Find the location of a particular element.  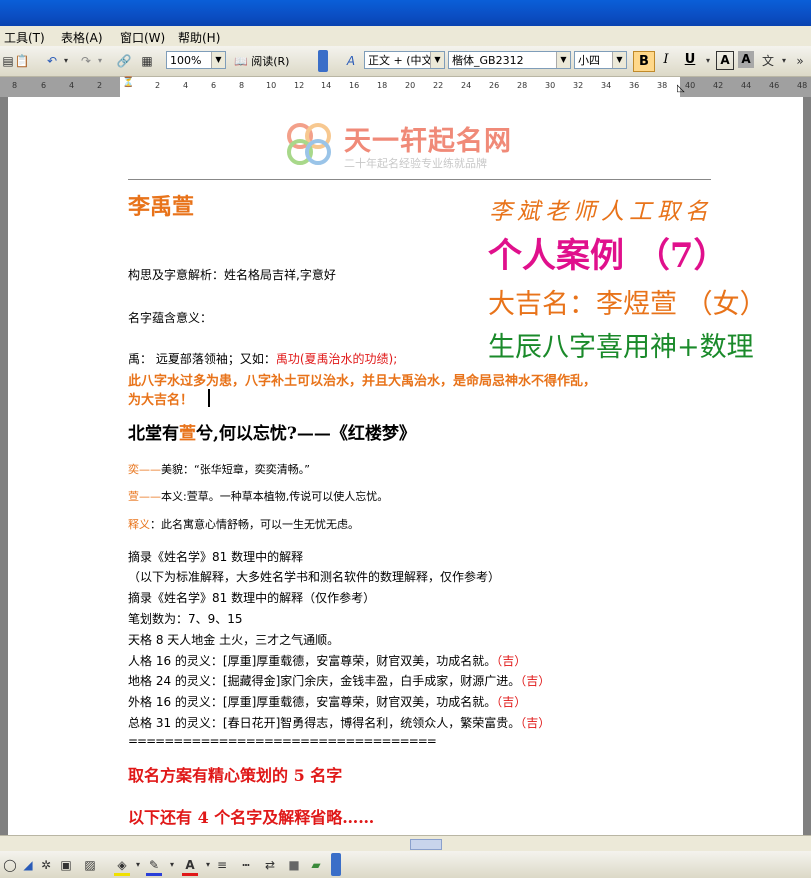

style-select: 正文 + (中文 ▼ is located at coordinates (404, 60).